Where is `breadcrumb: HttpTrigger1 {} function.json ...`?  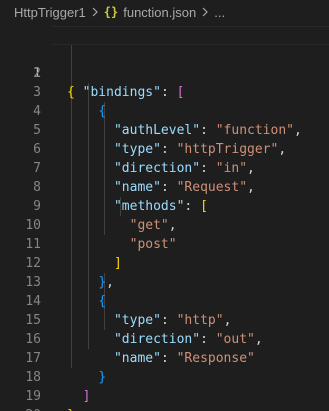
breadcrumb: HttpTrigger1 {} function.json ... is located at coordinates (164, 12).